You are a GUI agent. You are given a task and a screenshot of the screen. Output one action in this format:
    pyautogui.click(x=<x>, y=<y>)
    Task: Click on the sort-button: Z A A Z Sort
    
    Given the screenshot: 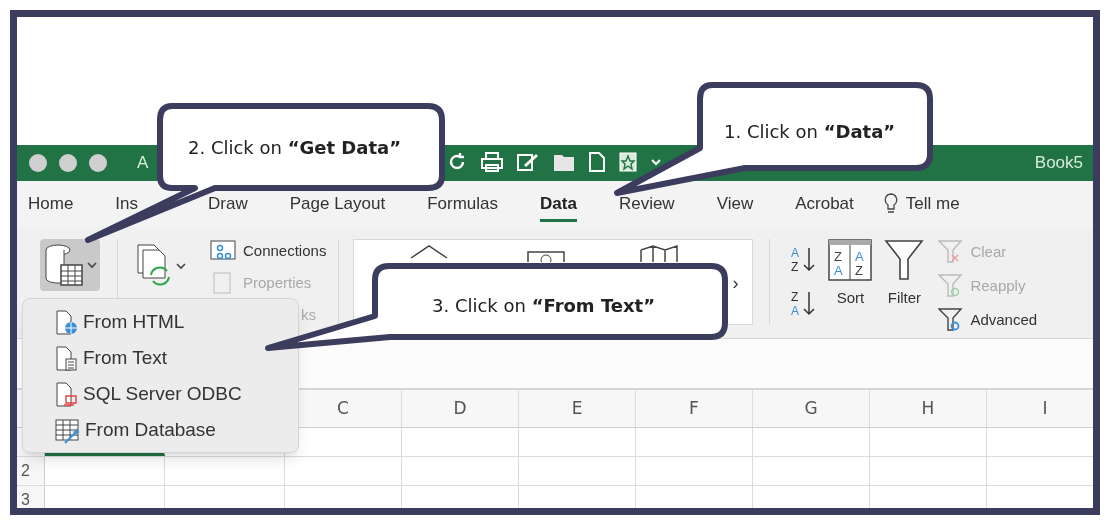 What is the action you would take?
    pyautogui.click(x=850, y=274)
    